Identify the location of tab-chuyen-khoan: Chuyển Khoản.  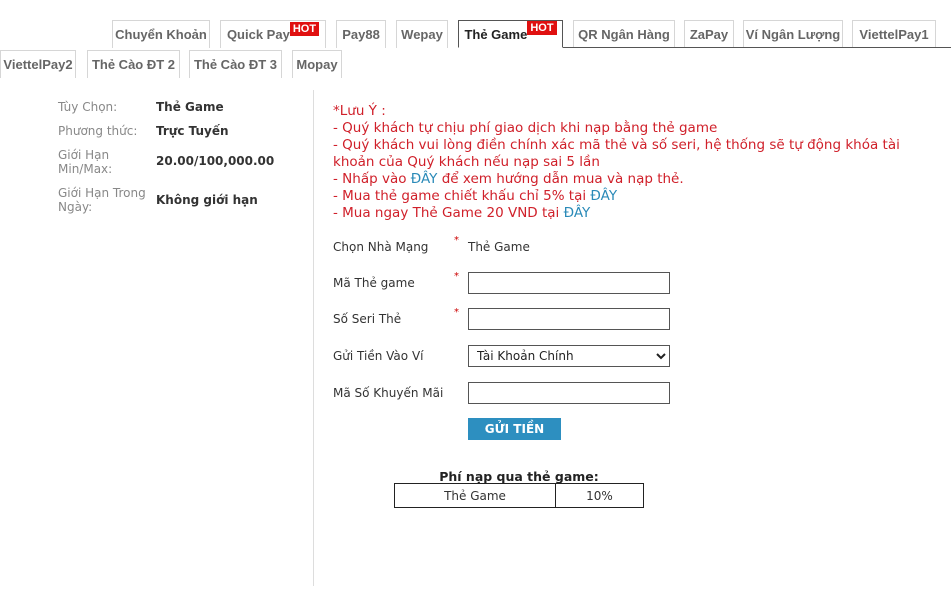
(161, 34).